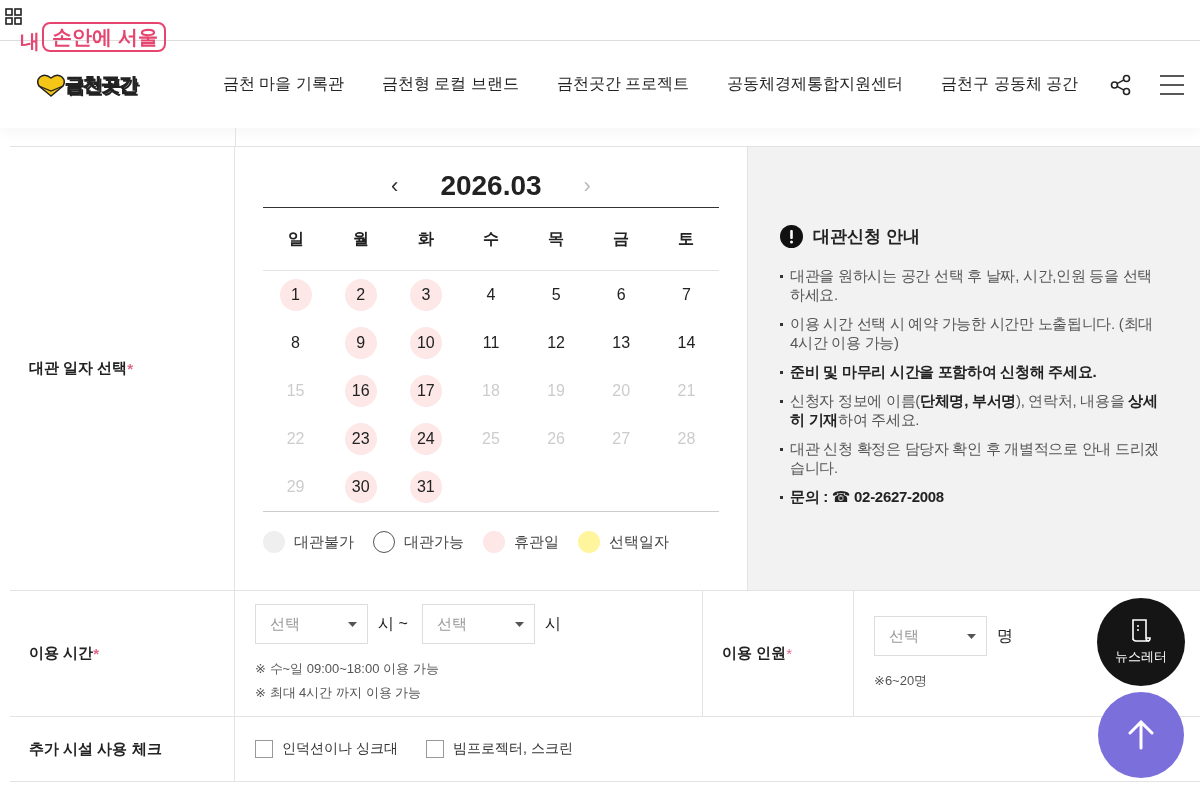  What do you see at coordinates (621, 343) in the screenshot?
I see `calendar-day: 13` at bounding box center [621, 343].